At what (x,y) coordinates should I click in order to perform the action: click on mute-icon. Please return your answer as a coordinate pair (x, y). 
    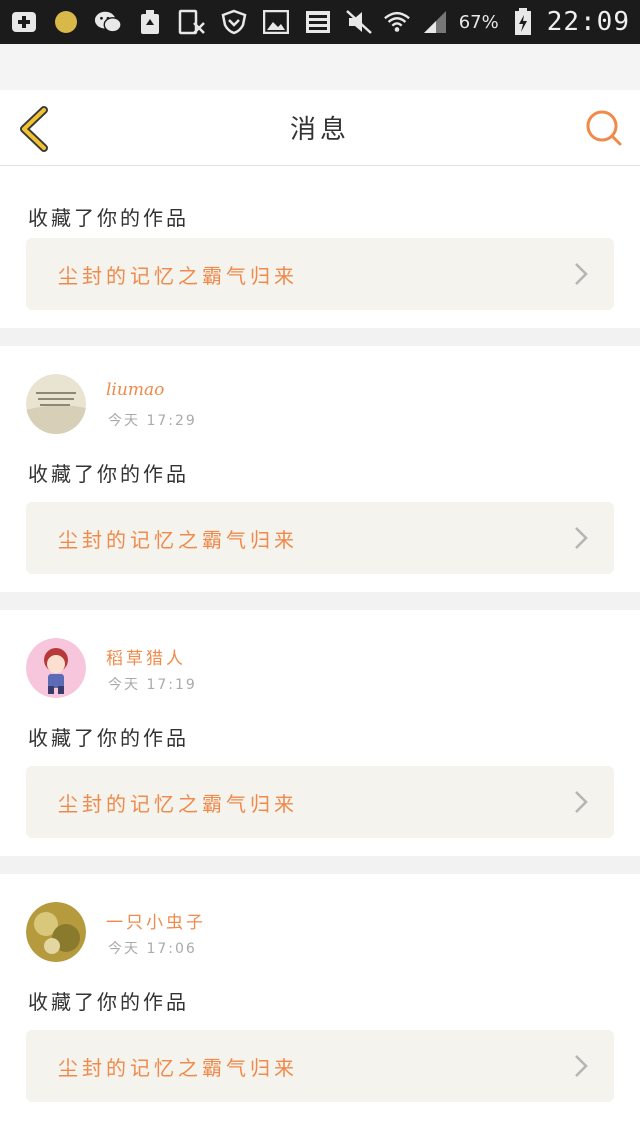
    Looking at the image, I should click on (359, 22).